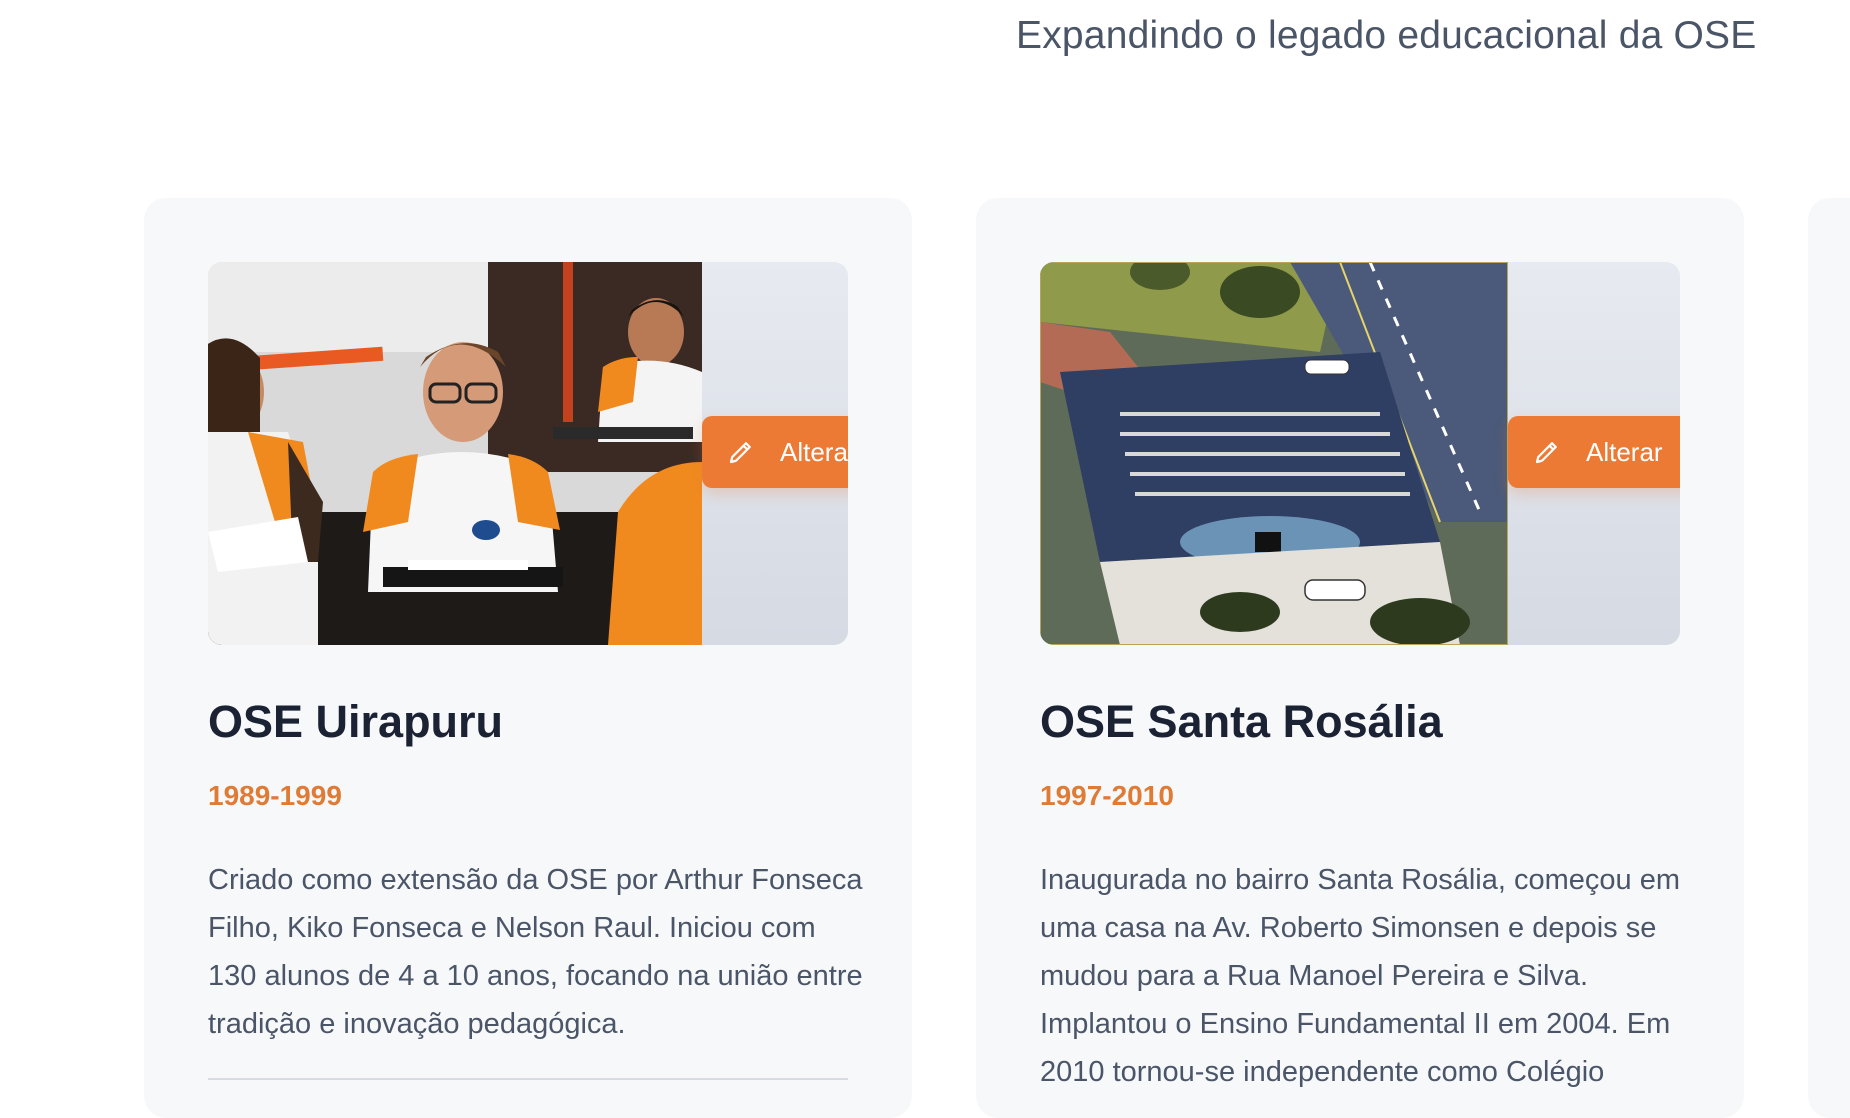 This screenshot has height=1118, width=1850. I want to click on card-divider, so click(528, 1079).